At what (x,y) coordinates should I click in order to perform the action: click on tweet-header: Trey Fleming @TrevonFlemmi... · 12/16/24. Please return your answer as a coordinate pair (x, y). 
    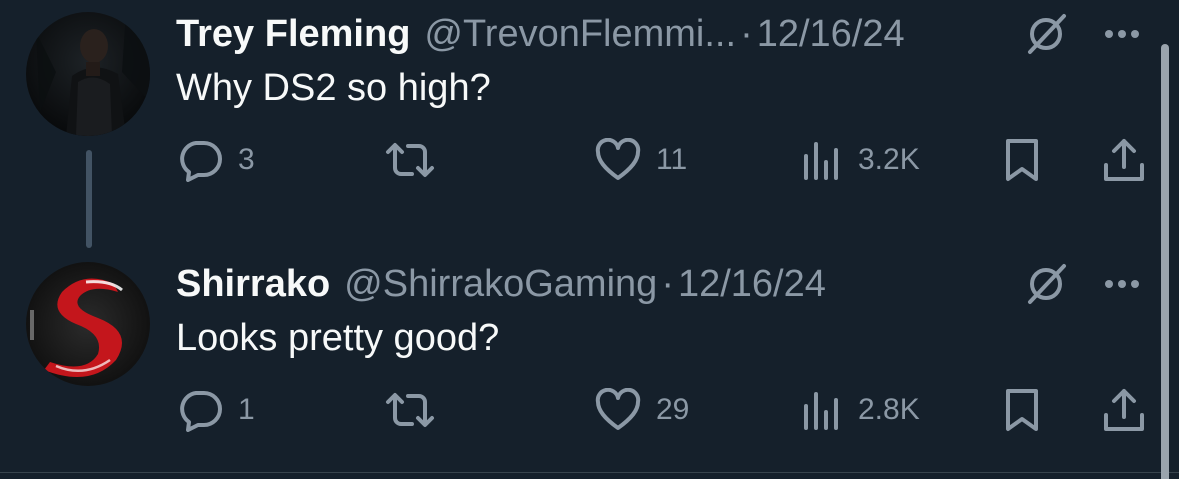
    Looking at the image, I should click on (662, 34).